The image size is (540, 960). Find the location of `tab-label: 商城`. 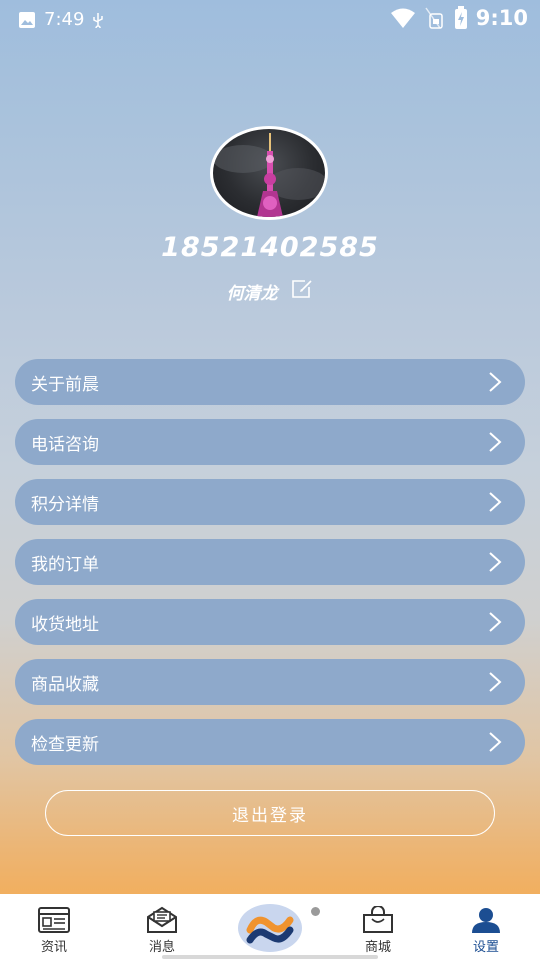

tab-label: 商城 is located at coordinates (377, 947).